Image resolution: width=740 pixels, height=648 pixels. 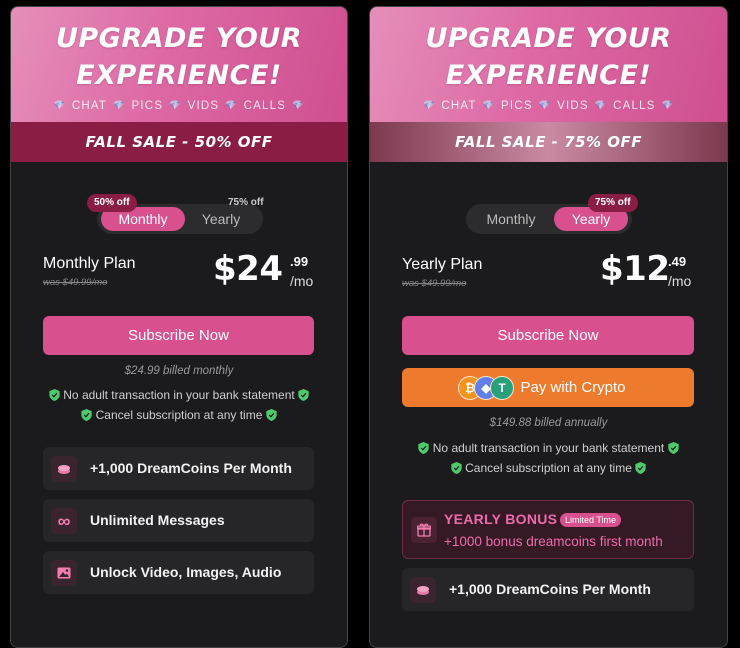 I want to click on pay-with-crypto-button: ₿ ◆ T Pay with Crypto, so click(x=548, y=387).